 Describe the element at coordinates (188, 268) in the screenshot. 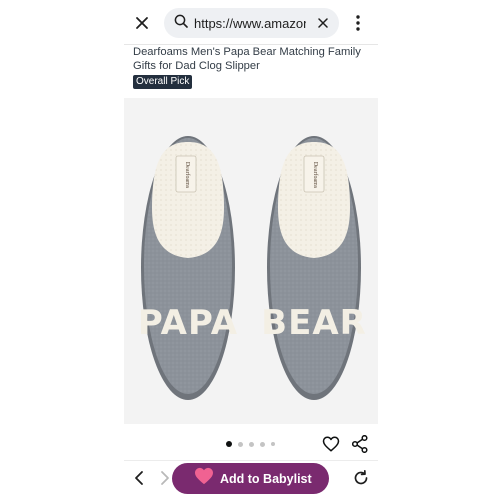

I see `left-slipper: Dearfoams PAPA` at that location.